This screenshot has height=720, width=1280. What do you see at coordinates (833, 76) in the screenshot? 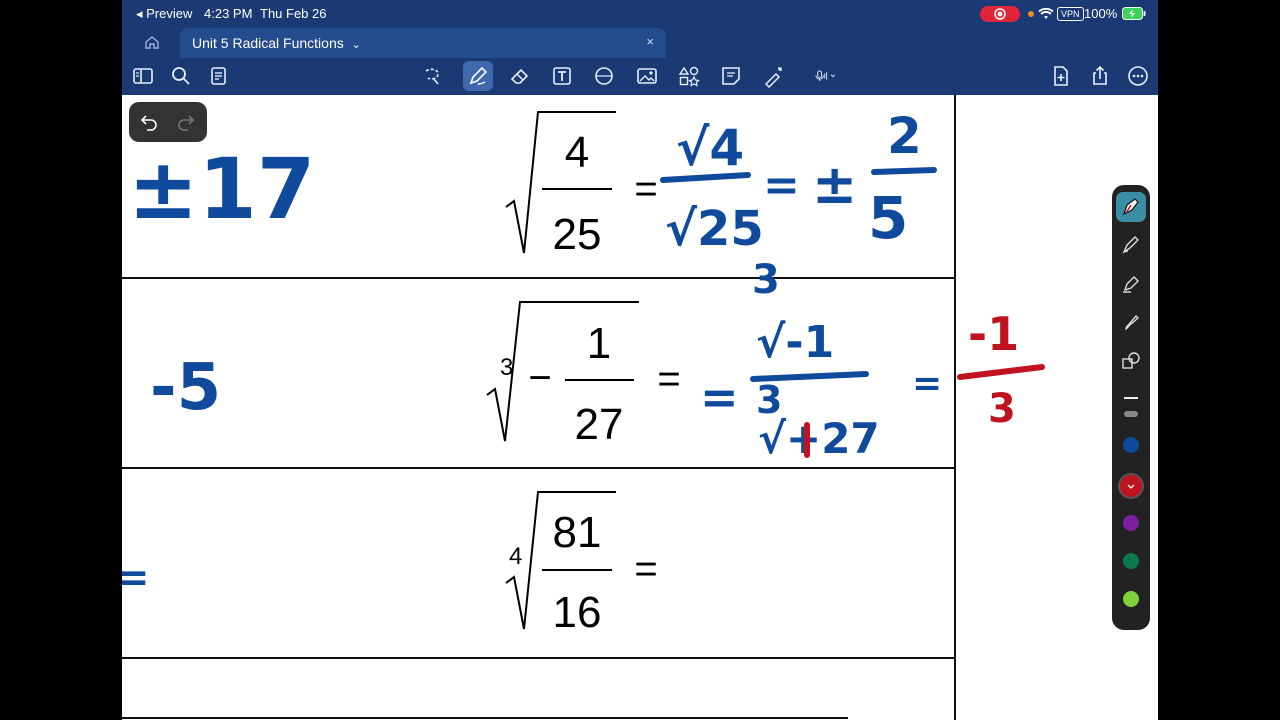
I see `microphone-icon` at bounding box center [833, 76].